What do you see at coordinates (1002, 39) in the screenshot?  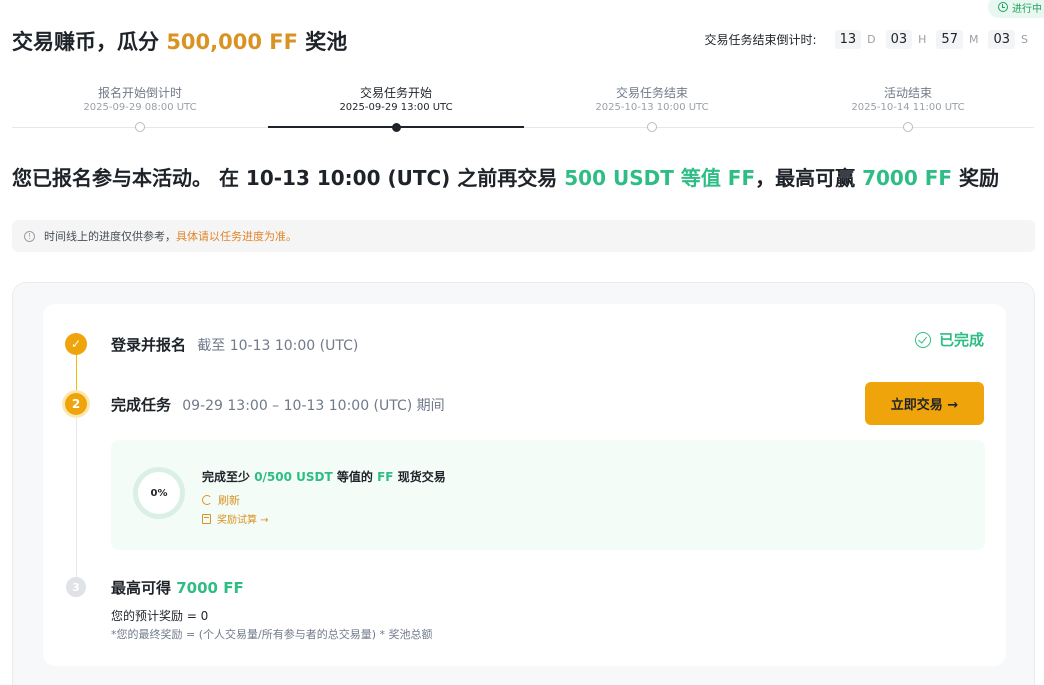 I see `countdown-seconds: 03` at bounding box center [1002, 39].